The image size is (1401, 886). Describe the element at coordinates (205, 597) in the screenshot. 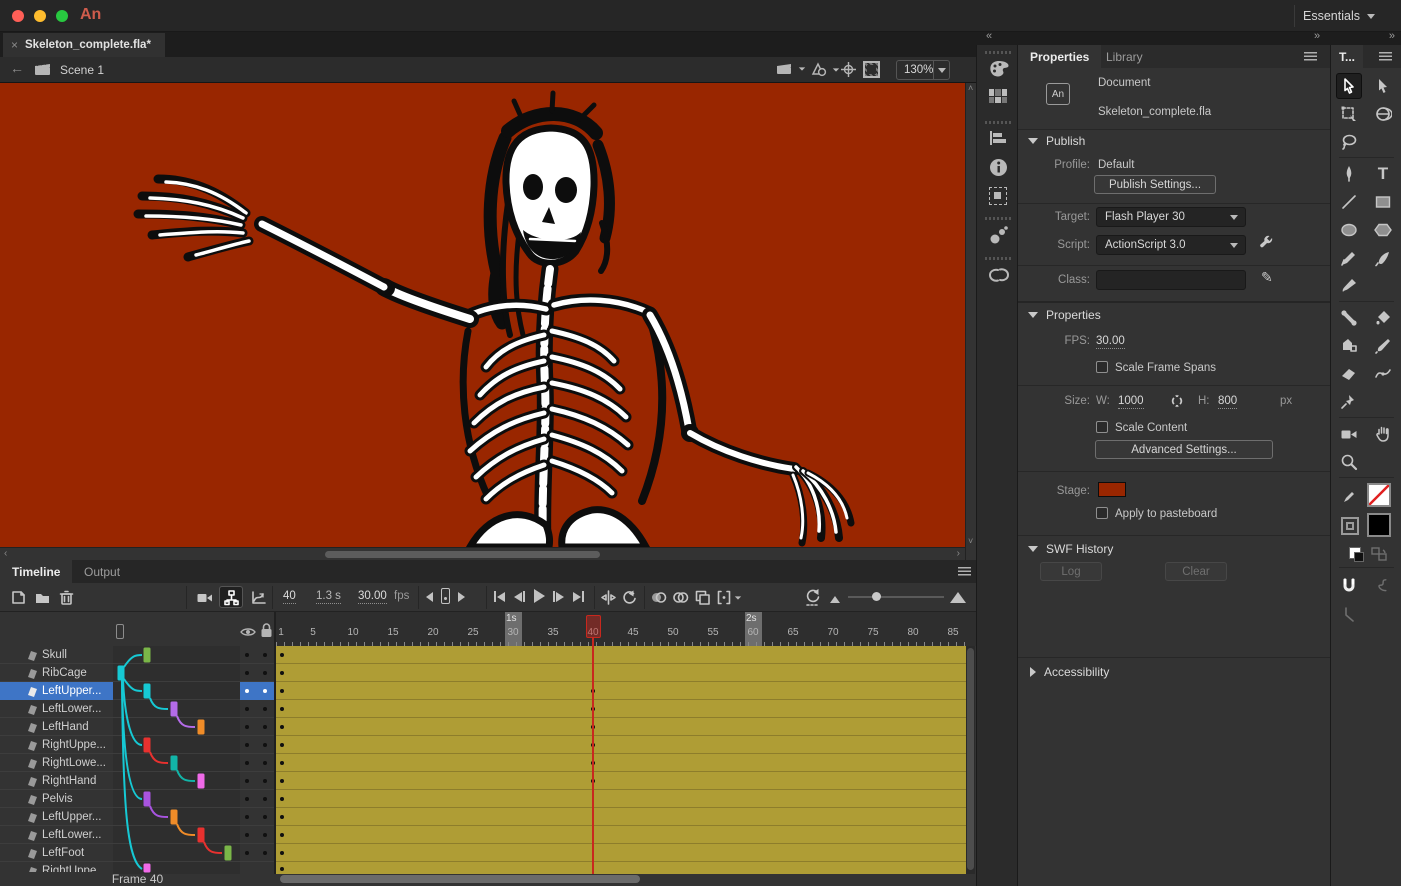

I see `camera-icon` at that location.